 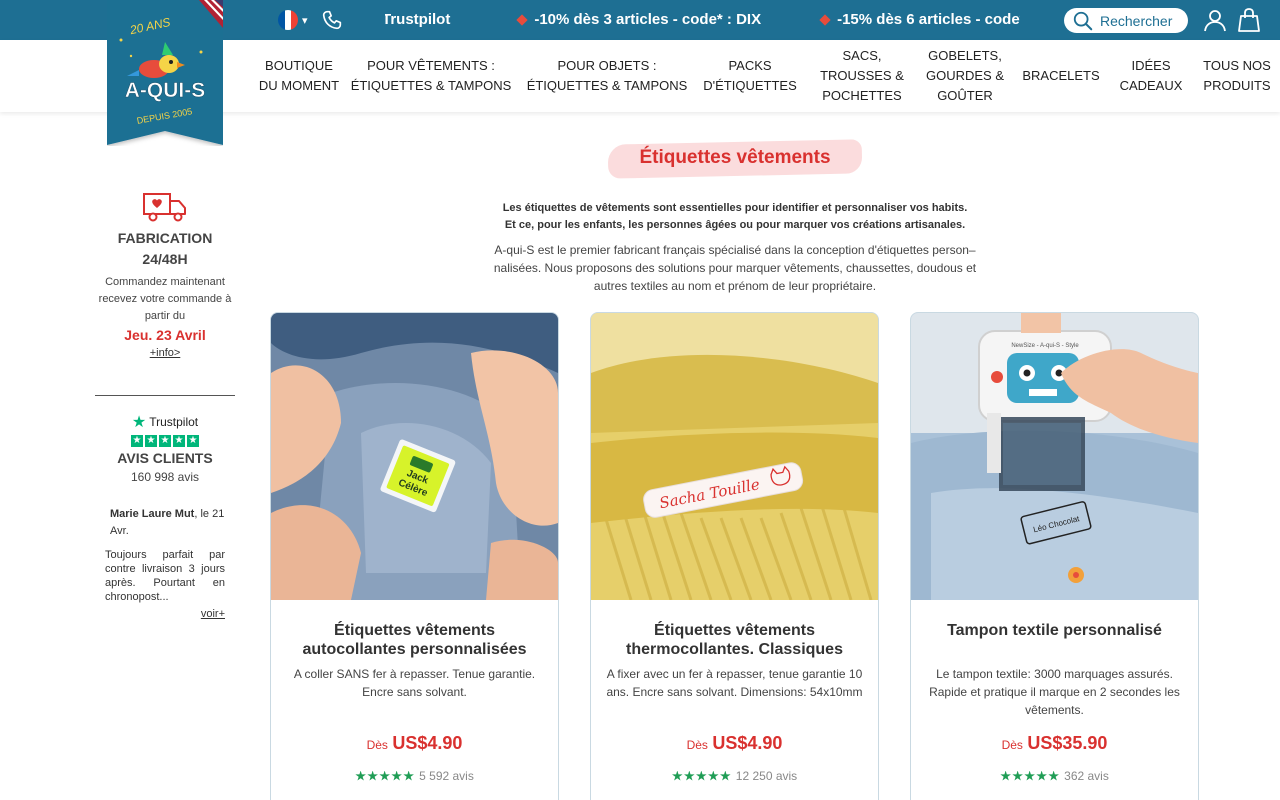 I want to click on review-more-link: voir+, so click(x=165, y=614).